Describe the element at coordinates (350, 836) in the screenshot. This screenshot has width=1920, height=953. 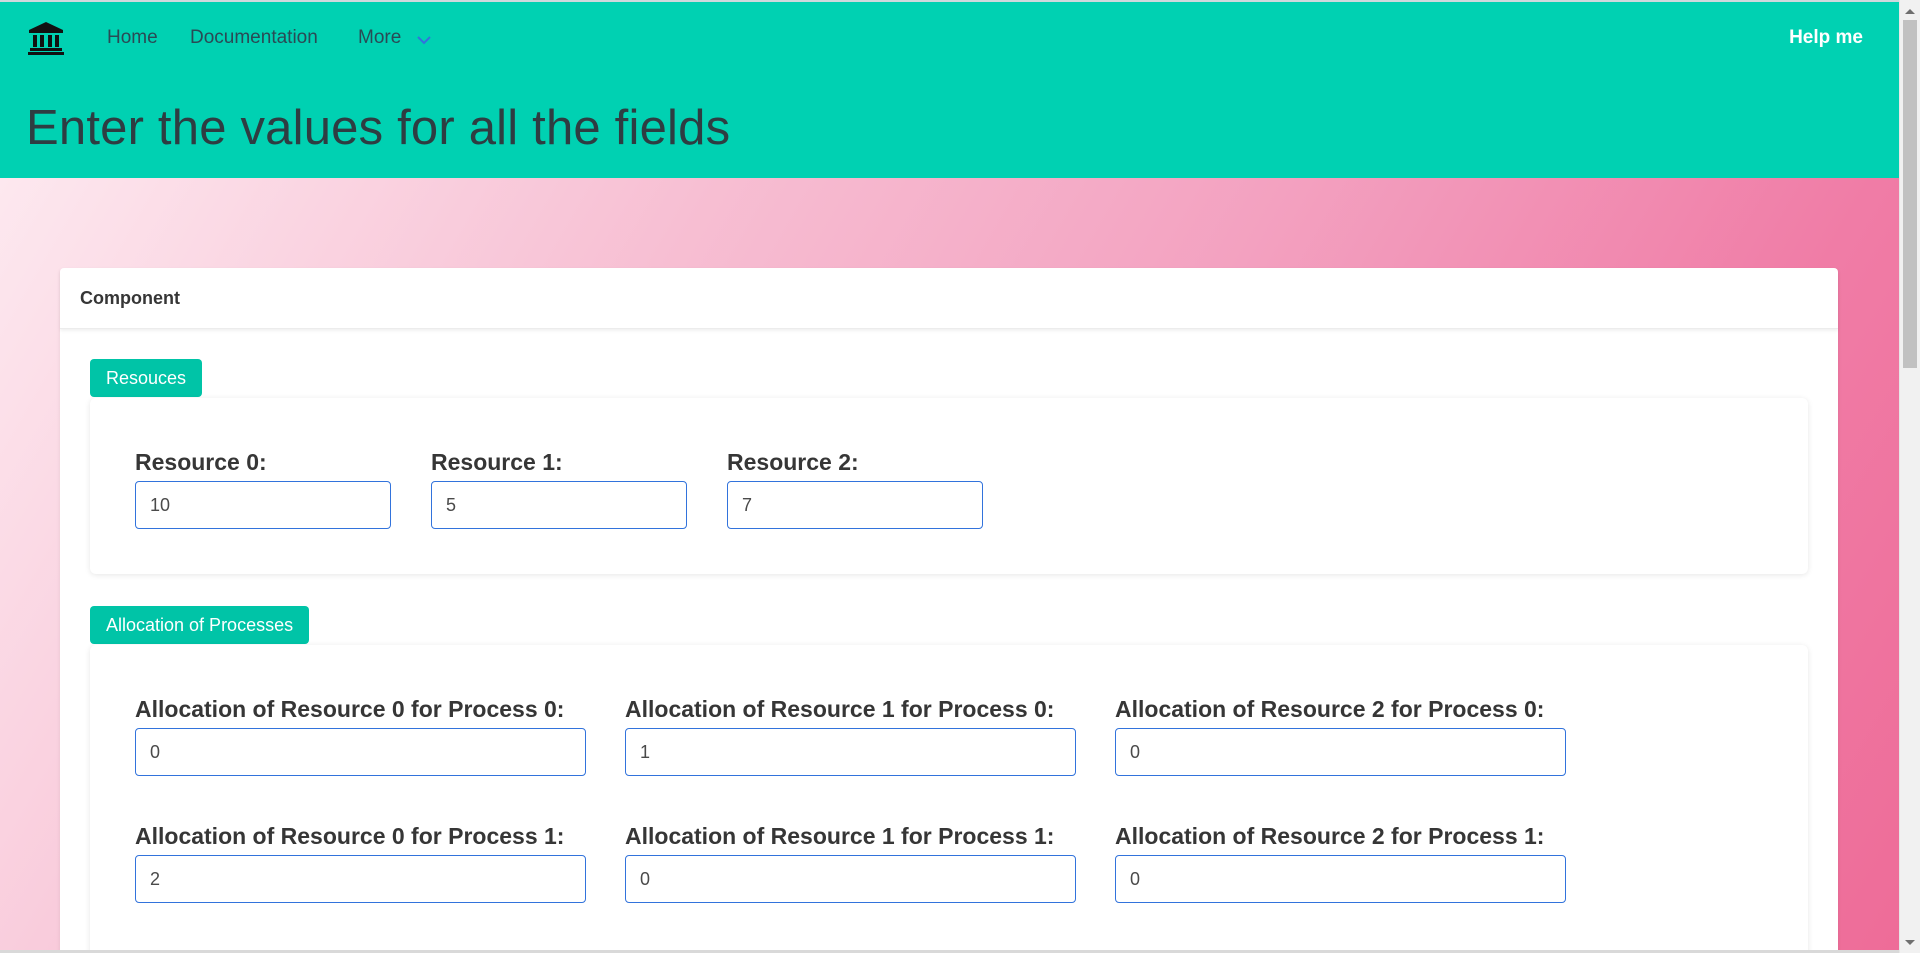
I see `allocation-label: Allocation of Resource 0 for Process 1:` at that location.